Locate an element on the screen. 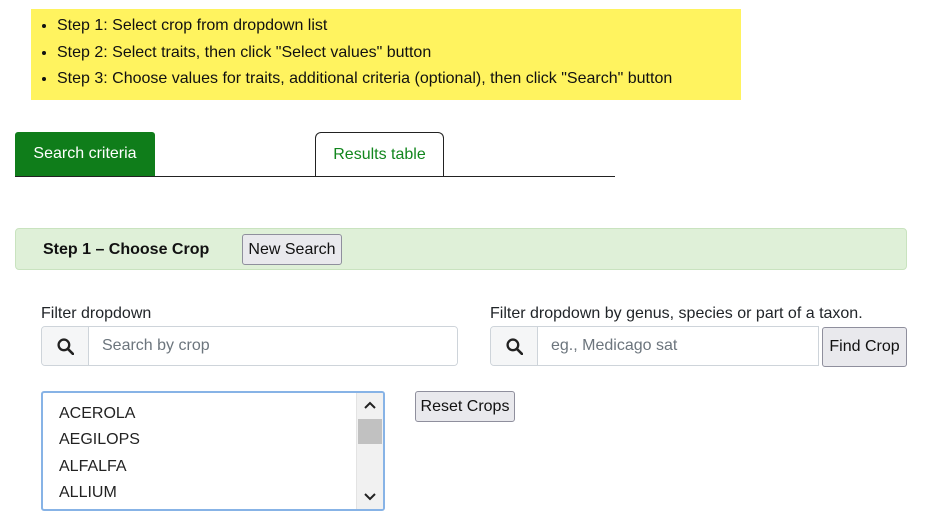 The image size is (928, 526). taxon-search-input is located at coordinates (678, 346).